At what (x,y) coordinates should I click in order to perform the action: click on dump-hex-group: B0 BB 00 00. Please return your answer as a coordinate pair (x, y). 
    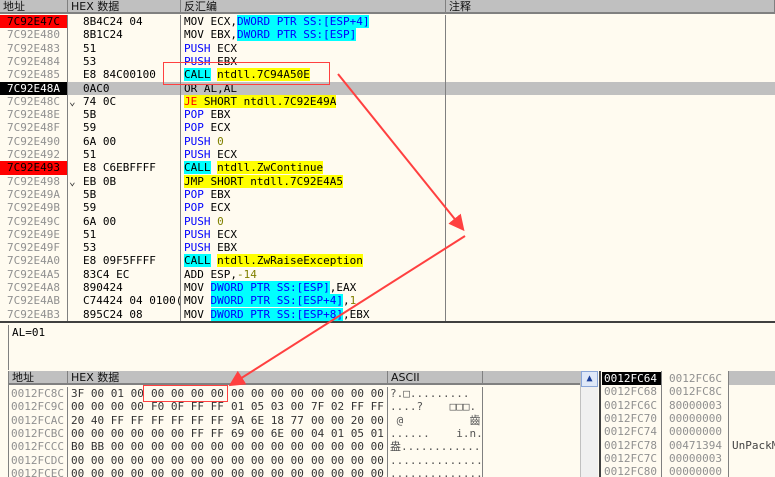
    Looking at the image, I should click on (107, 446).